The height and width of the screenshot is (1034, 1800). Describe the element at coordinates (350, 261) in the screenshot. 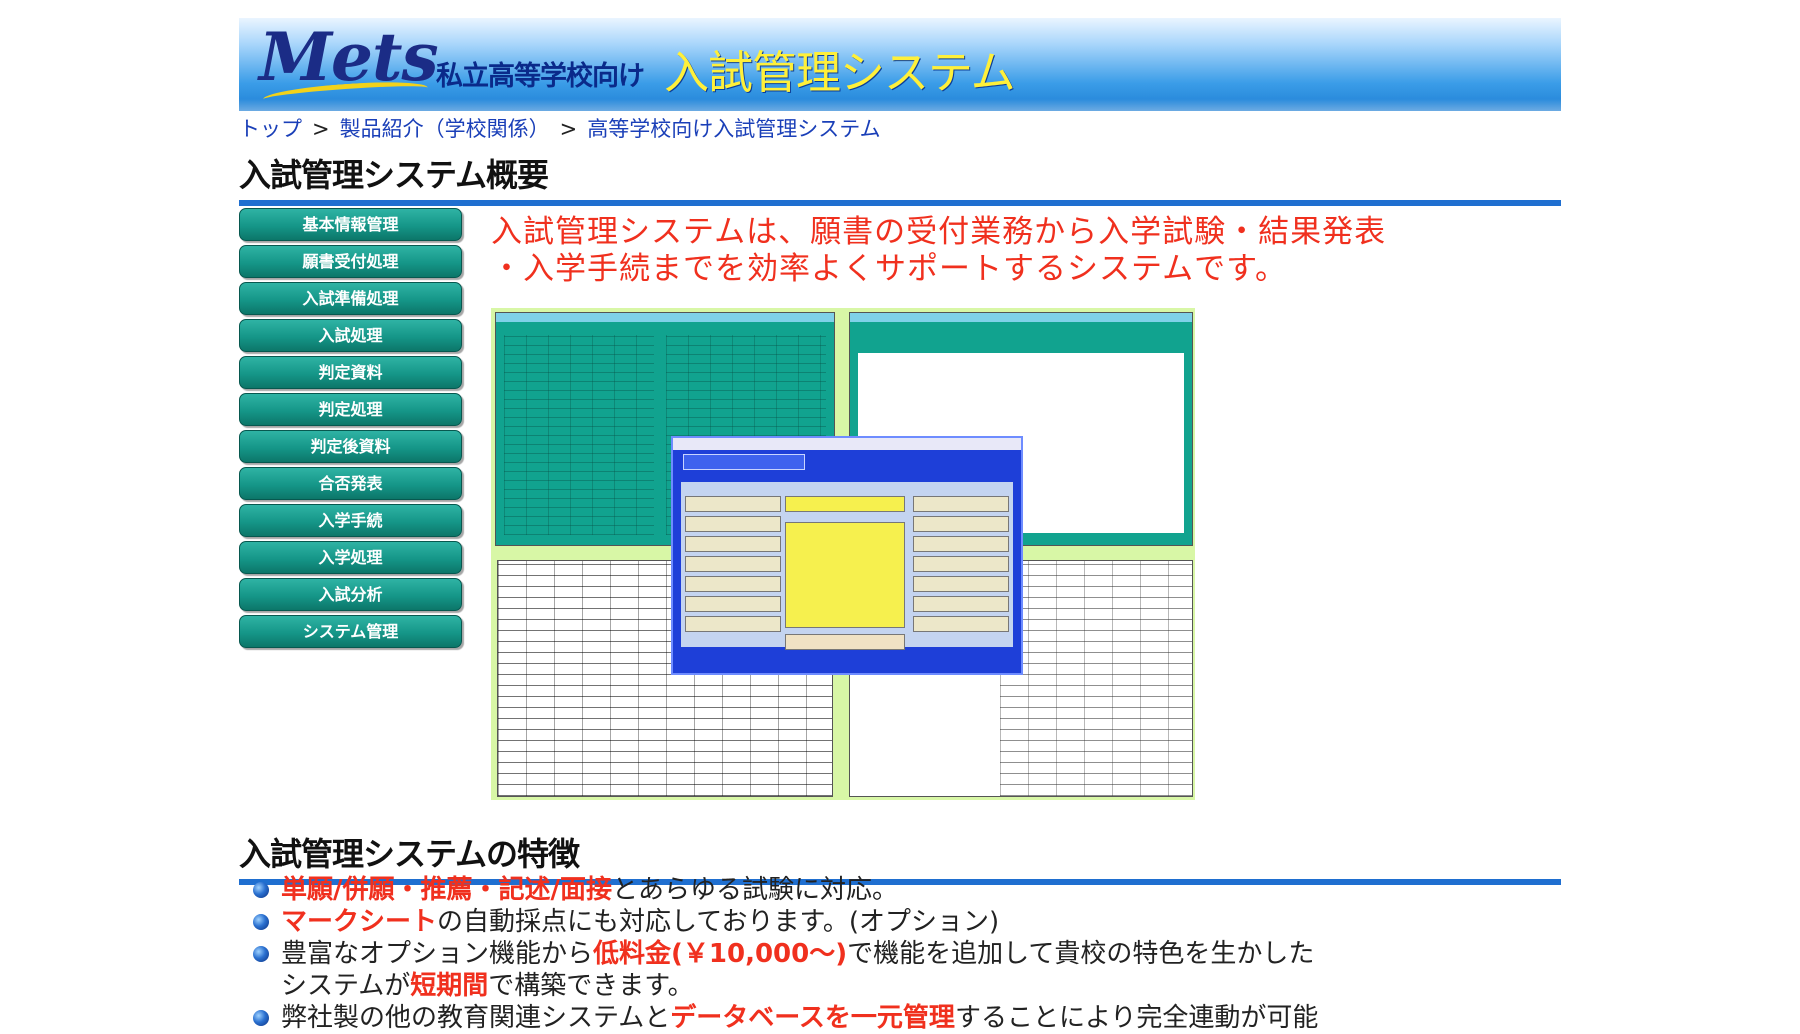

I see `sidebar-item-application: 願書受付処理` at that location.